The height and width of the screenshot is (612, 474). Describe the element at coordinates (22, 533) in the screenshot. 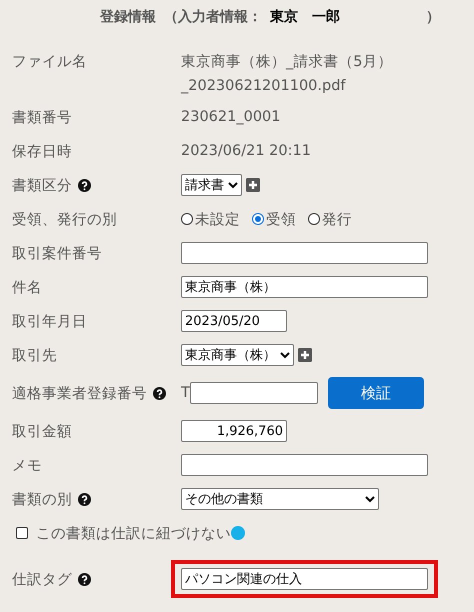

I see `checkbox` at that location.